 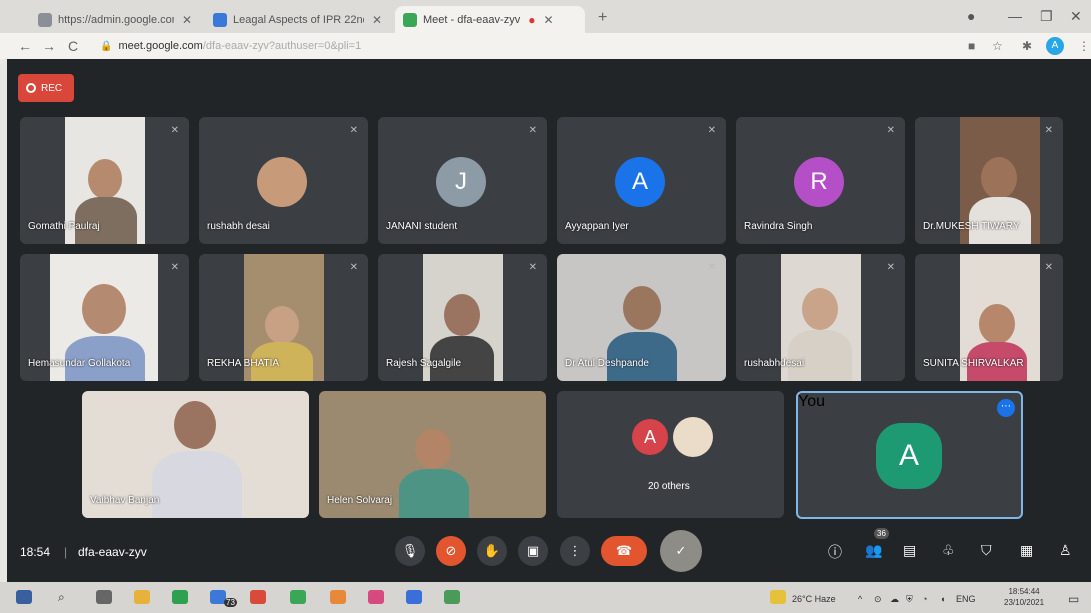 I want to click on profile-avatar: A, so click(x=1055, y=46).